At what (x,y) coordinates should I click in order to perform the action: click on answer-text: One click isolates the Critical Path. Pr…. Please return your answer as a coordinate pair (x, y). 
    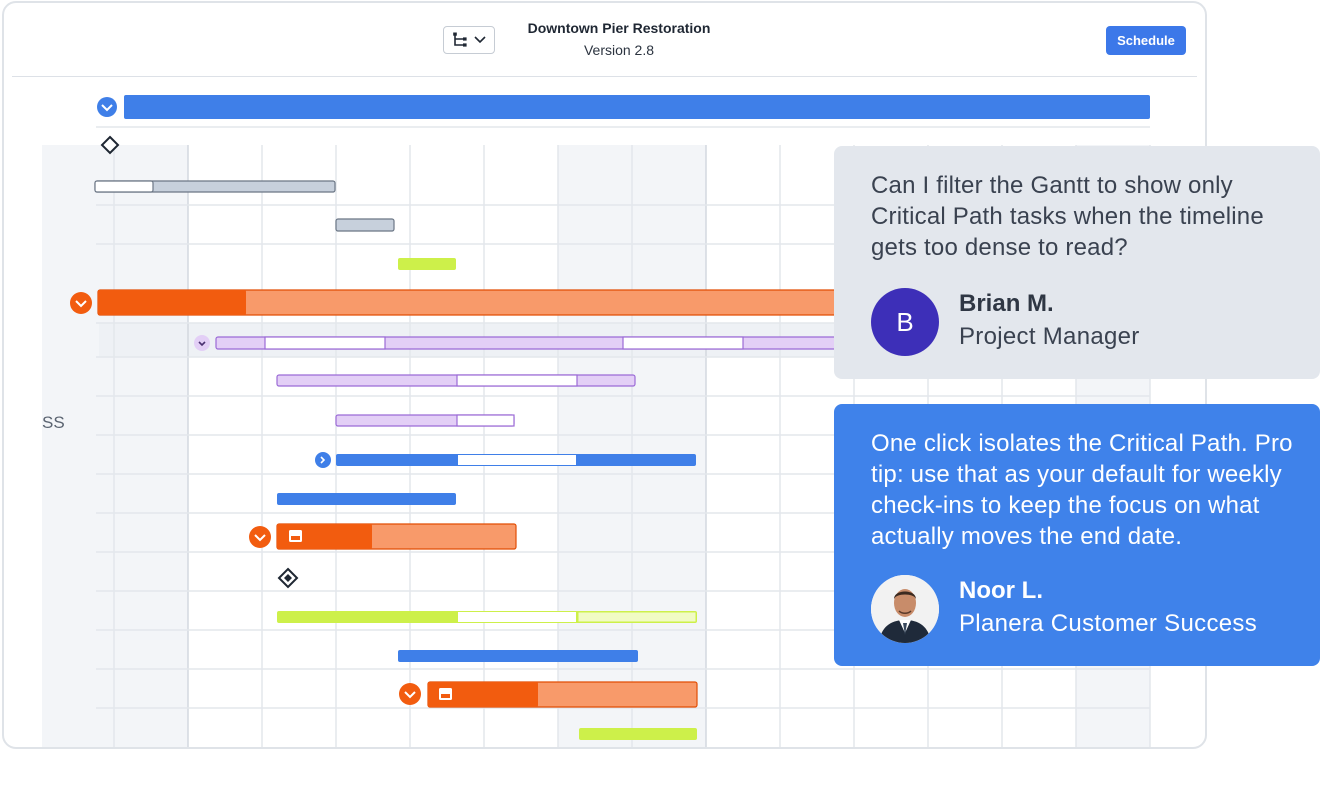
    Looking at the image, I should click on (1082, 490).